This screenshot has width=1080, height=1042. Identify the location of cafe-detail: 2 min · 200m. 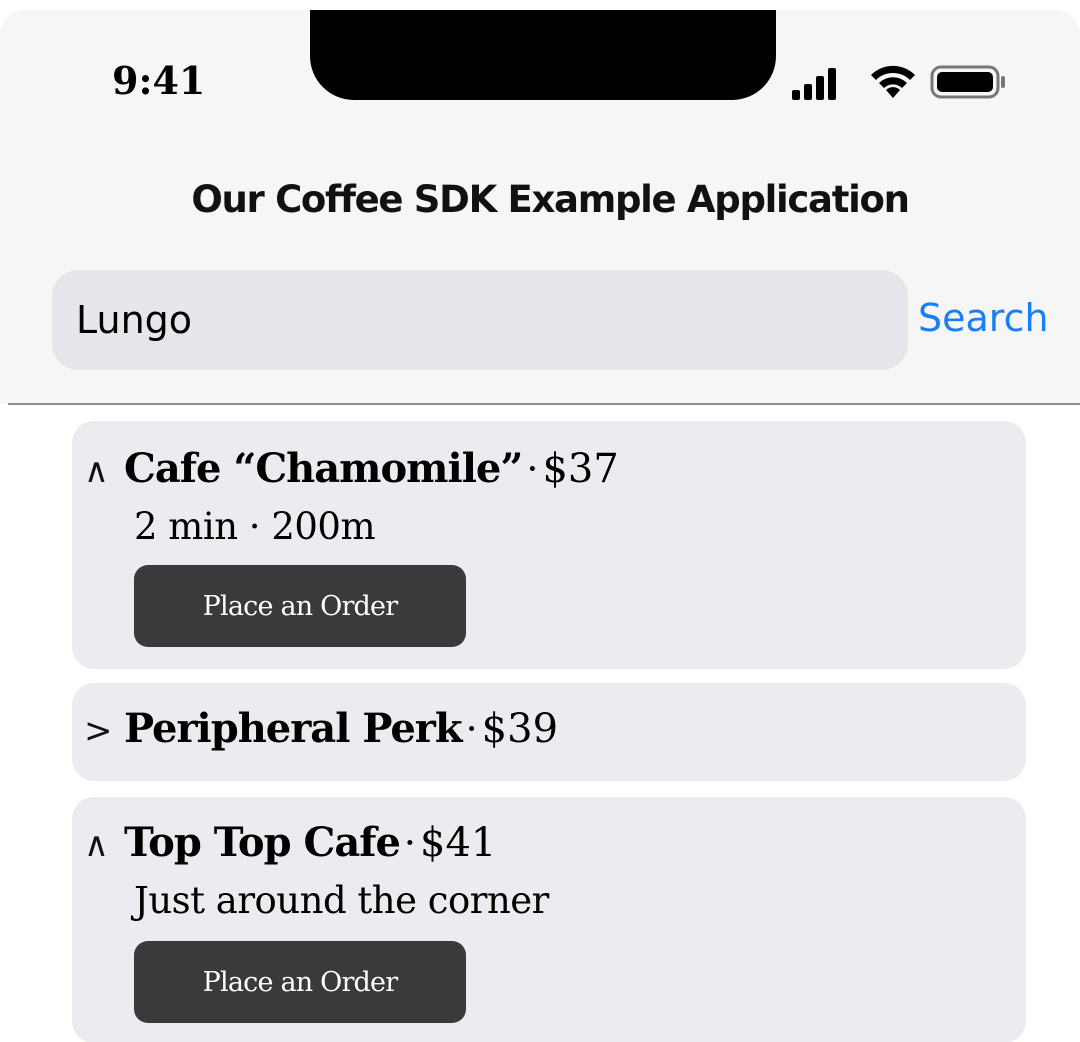
(255, 526).